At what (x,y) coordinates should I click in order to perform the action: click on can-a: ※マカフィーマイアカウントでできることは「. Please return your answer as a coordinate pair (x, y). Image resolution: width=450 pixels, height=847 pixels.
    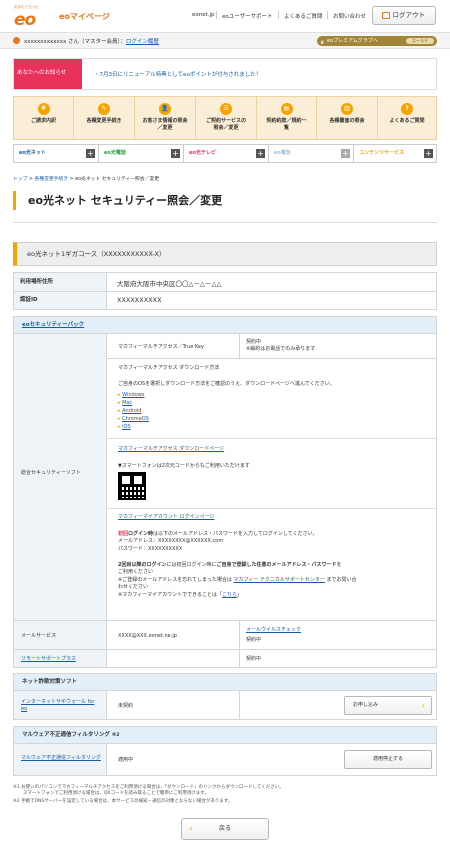
    Looking at the image, I should click on (170, 595).